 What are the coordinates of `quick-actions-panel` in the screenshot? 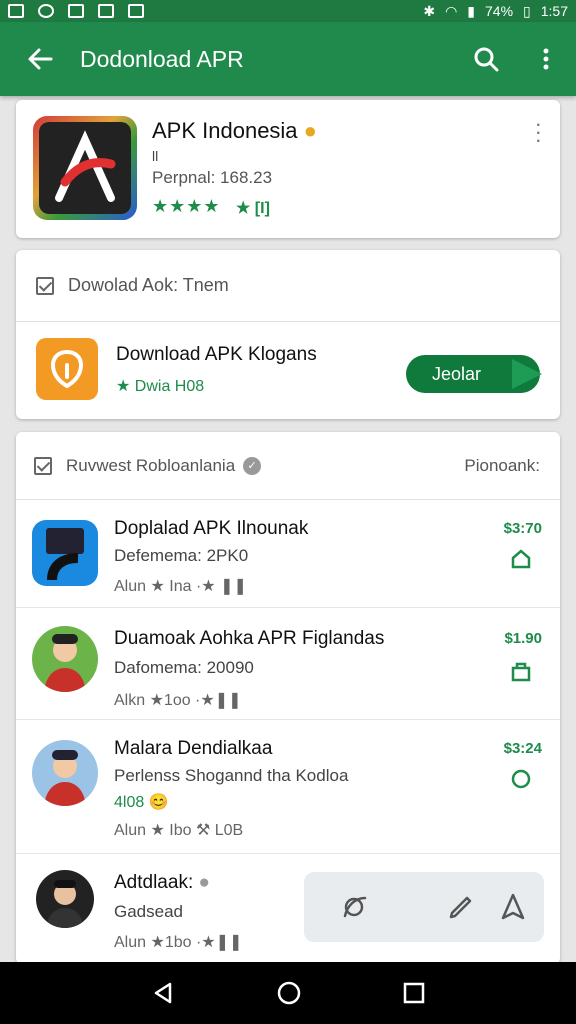 It's located at (424, 907).